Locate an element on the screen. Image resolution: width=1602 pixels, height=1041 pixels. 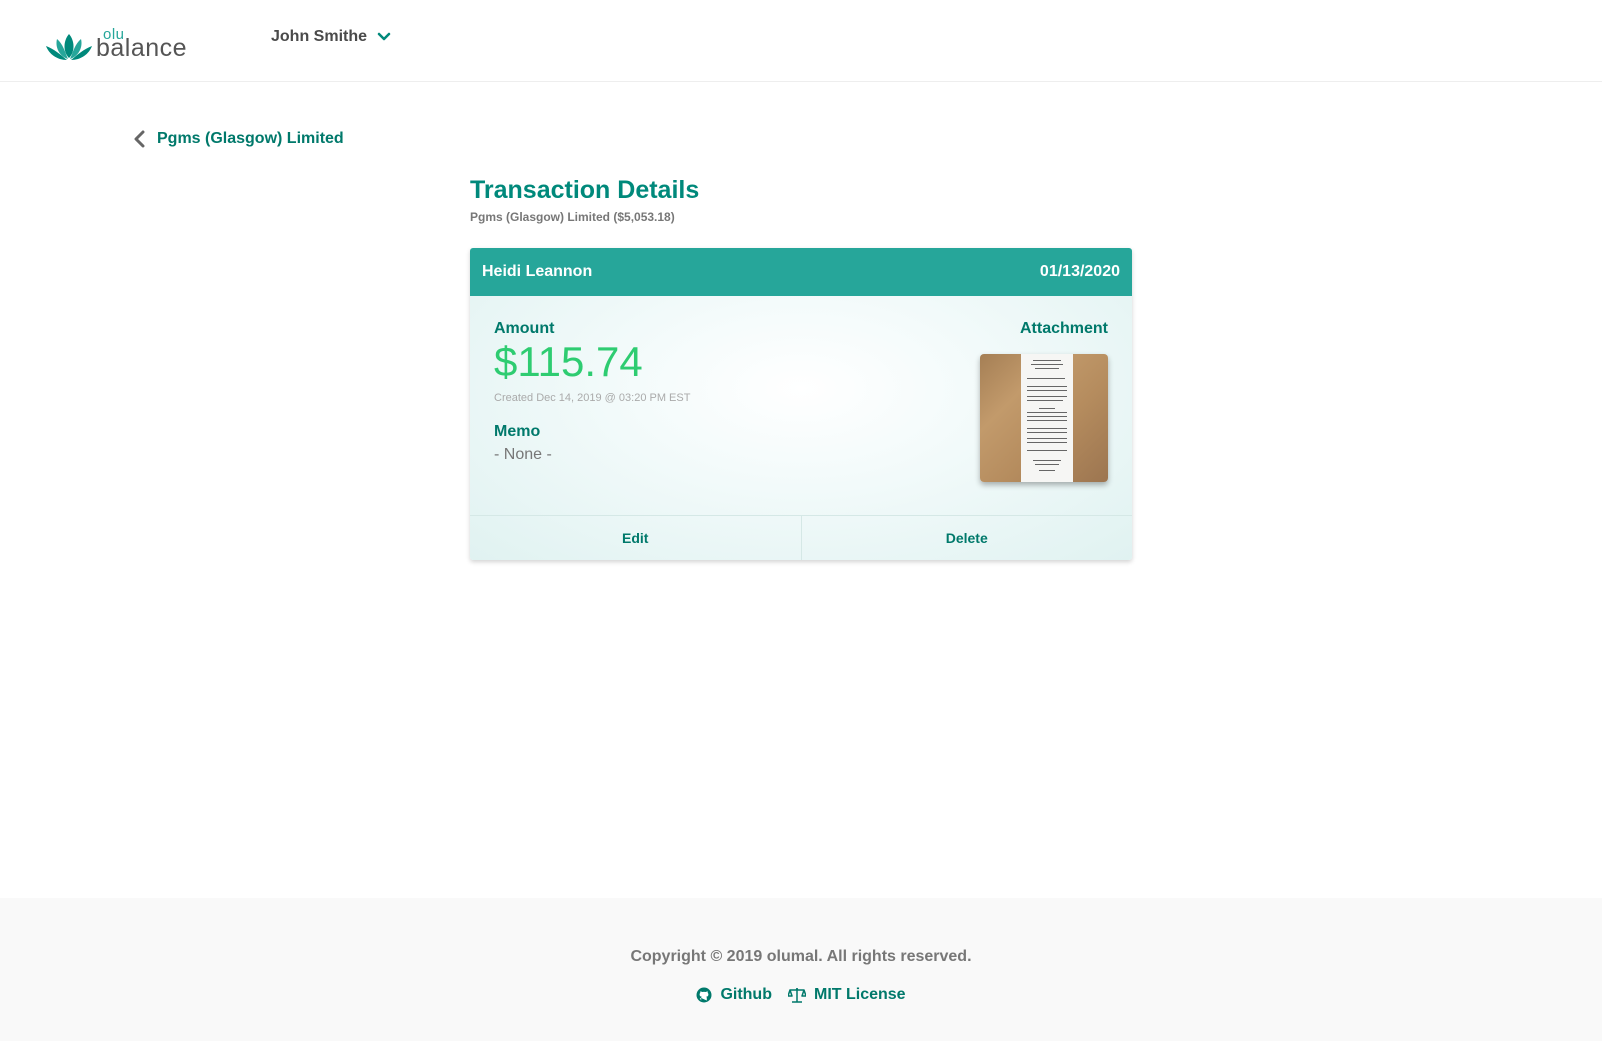
memo-value: - None - is located at coordinates (523, 454).